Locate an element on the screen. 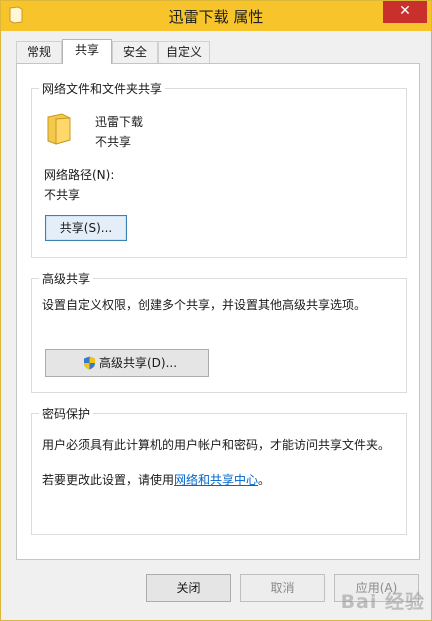 This screenshot has width=432, height=621. tab-customize: 自定义 is located at coordinates (184, 52).